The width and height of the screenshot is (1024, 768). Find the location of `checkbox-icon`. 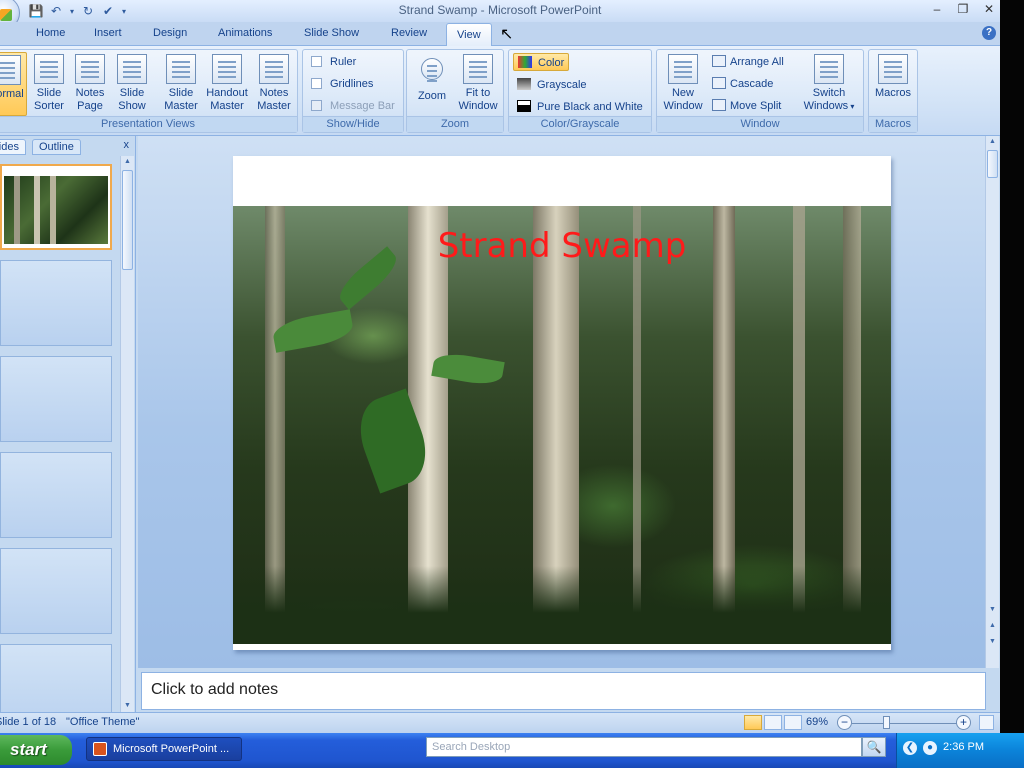

checkbox-icon is located at coordinates (316, 105).